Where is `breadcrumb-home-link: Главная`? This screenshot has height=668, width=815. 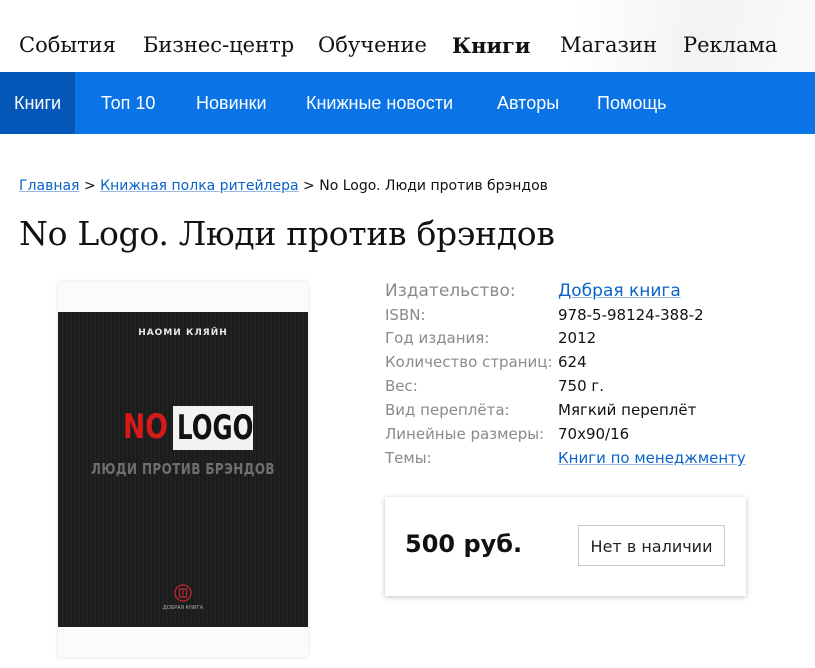
breadcrumb-home-link: Главная is located at coordinates (49, 186).